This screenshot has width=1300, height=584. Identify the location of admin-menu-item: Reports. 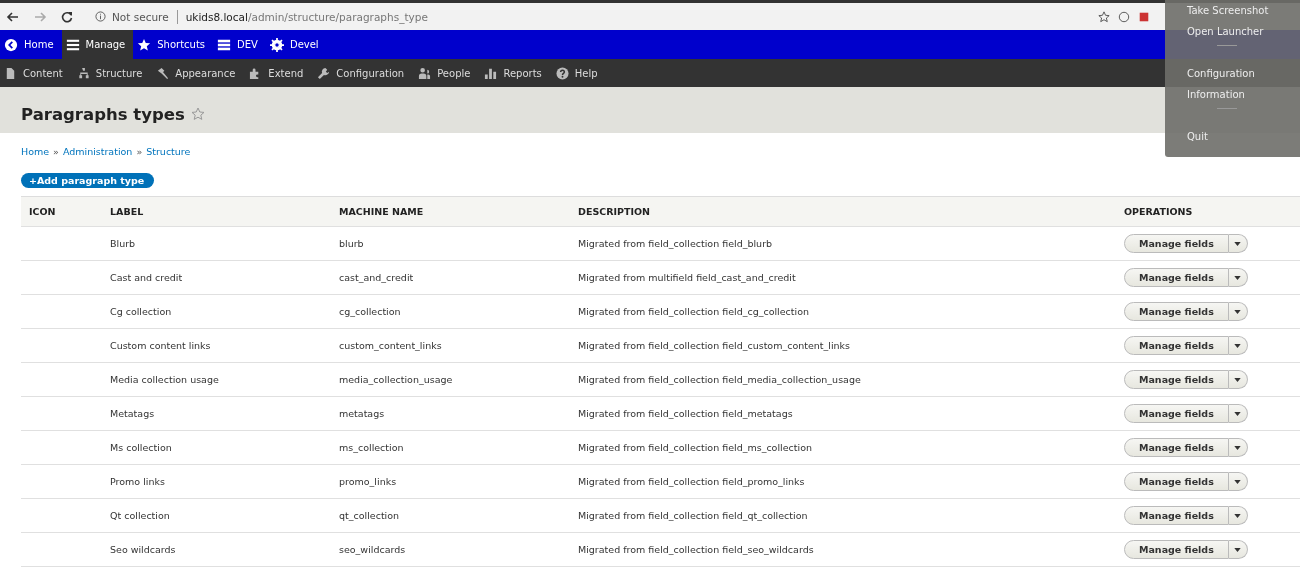
(513, 73).